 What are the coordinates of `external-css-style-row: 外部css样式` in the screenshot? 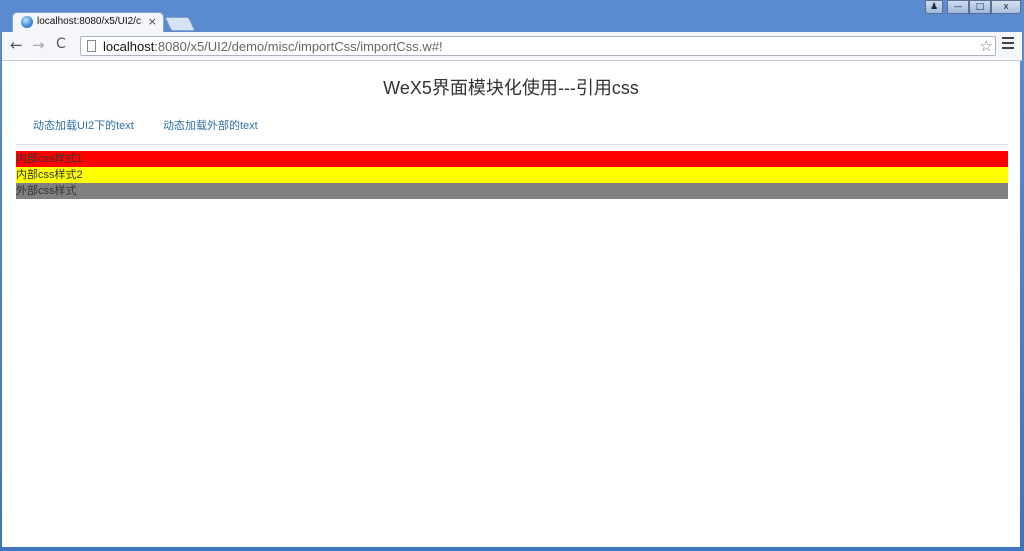 It's located at (512, 191).